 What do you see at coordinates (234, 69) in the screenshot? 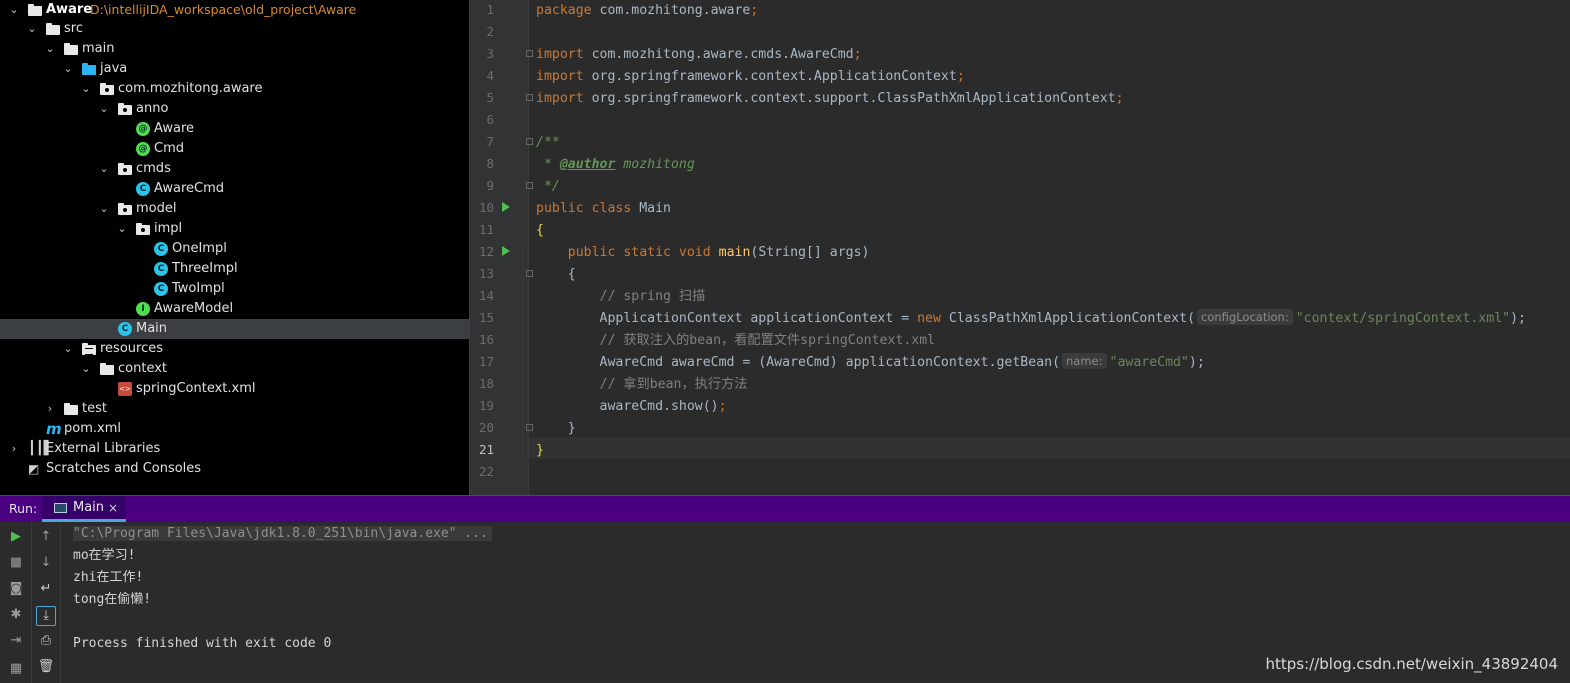
I see `tree-item-java: ⌄ java` at bounding box center [234, 69].